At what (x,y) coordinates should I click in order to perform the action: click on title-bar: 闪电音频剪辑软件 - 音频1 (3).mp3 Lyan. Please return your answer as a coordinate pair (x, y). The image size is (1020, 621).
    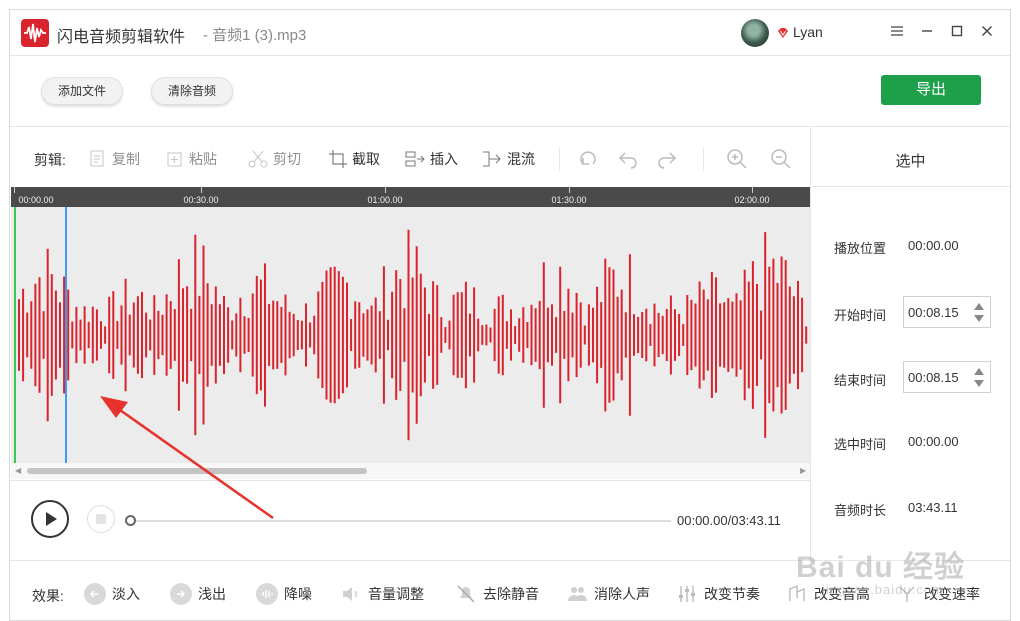
    Looking at the image, I should click on (510, 33).